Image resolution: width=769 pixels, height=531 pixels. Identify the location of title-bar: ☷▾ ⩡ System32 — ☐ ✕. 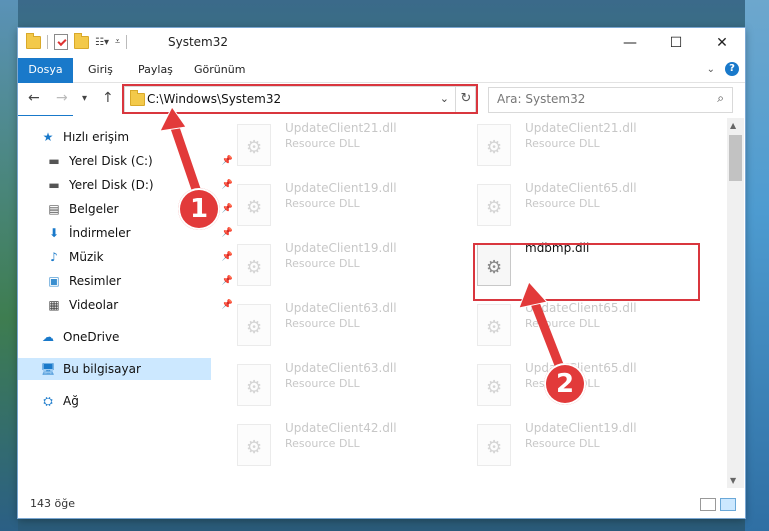
(381, 43).